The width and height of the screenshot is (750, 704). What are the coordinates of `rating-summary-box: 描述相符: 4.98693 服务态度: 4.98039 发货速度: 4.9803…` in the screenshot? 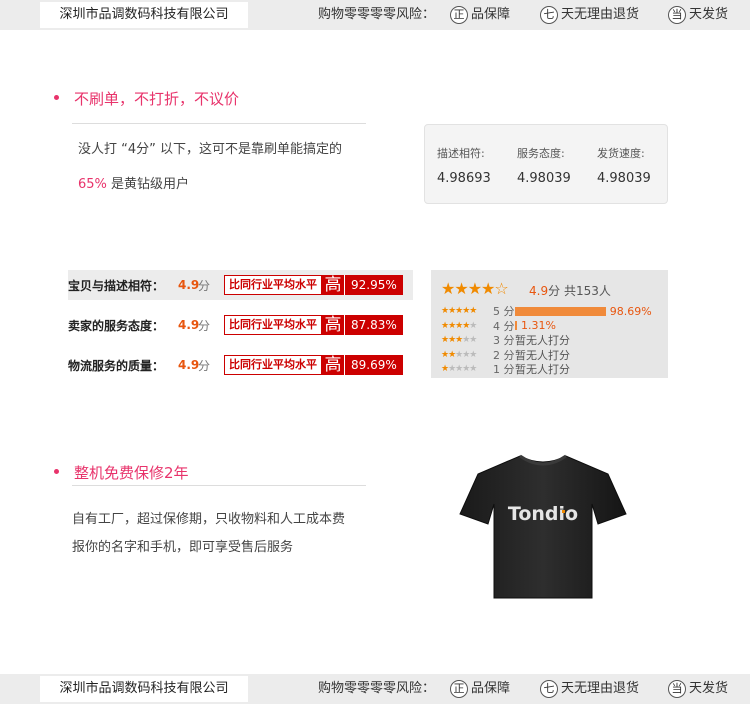 It's located at (546, 164).